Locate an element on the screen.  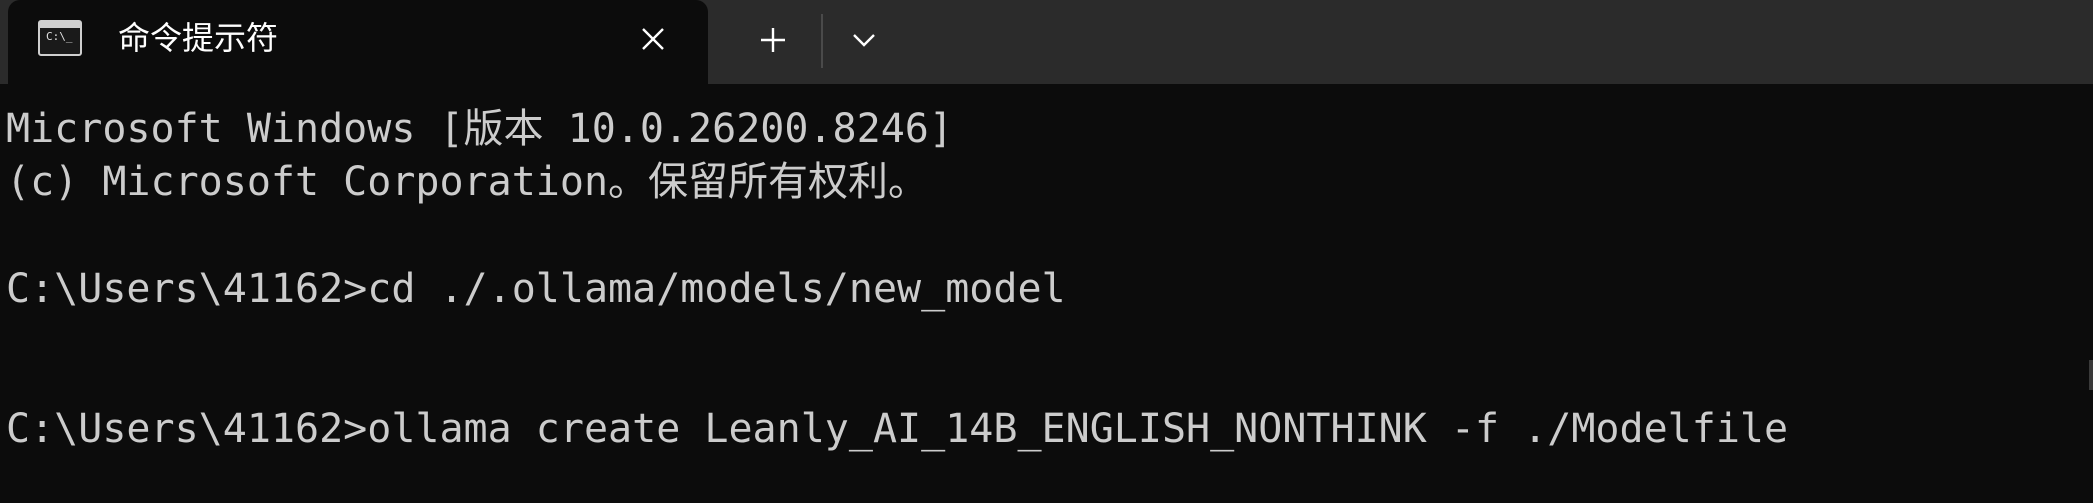
toolbar-divider is located at coordinates (822, 41).